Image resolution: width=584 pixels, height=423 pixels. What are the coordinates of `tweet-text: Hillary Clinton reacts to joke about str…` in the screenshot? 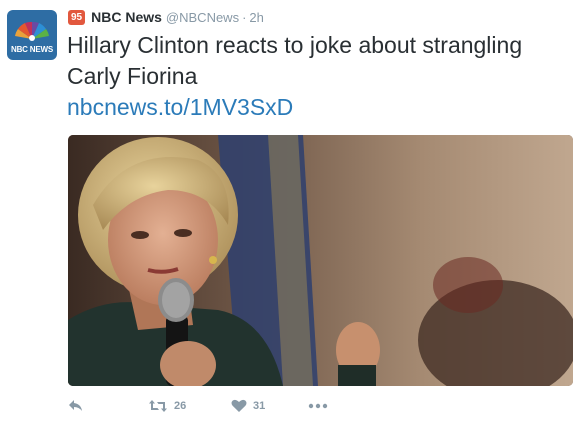 It's located at (295, 60).